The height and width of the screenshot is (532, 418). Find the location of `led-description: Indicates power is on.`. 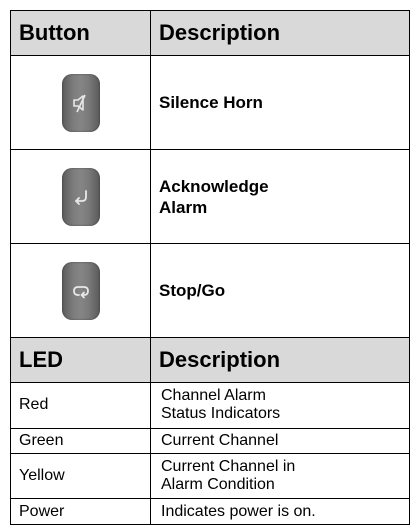

led-description: Indicates power is on. is located at coordinates (280, 511).